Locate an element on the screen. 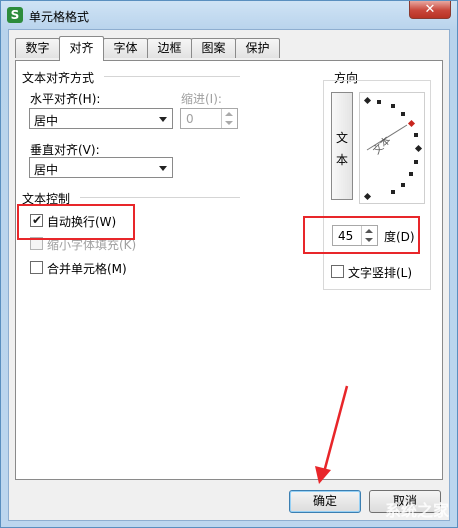  merge-cells-checkbox is located at coordinates (36, 267).